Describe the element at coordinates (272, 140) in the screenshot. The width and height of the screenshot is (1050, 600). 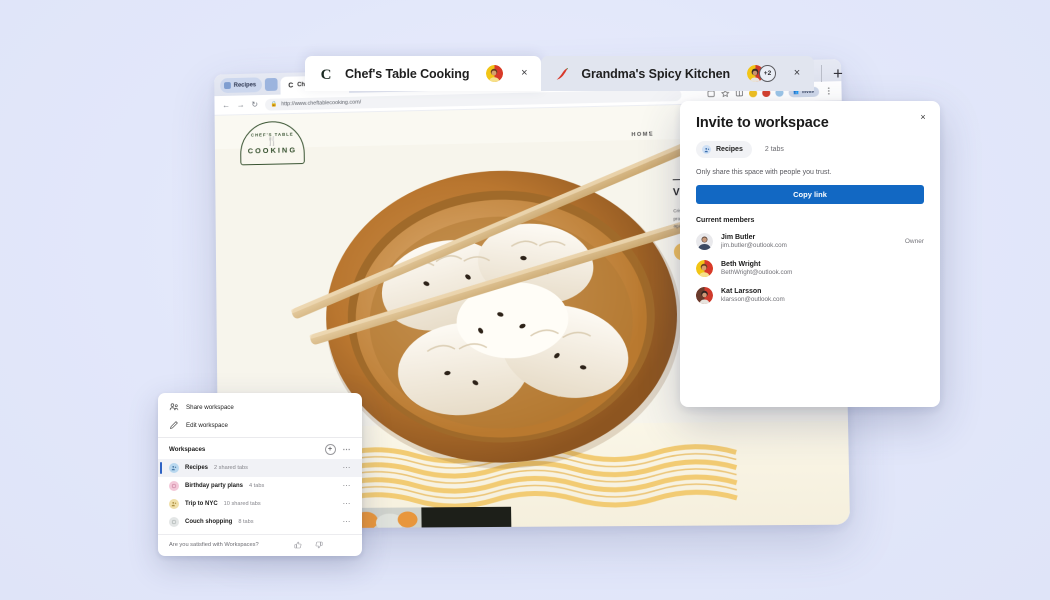
I see `fork-knife-icon: 🍴` at that location.